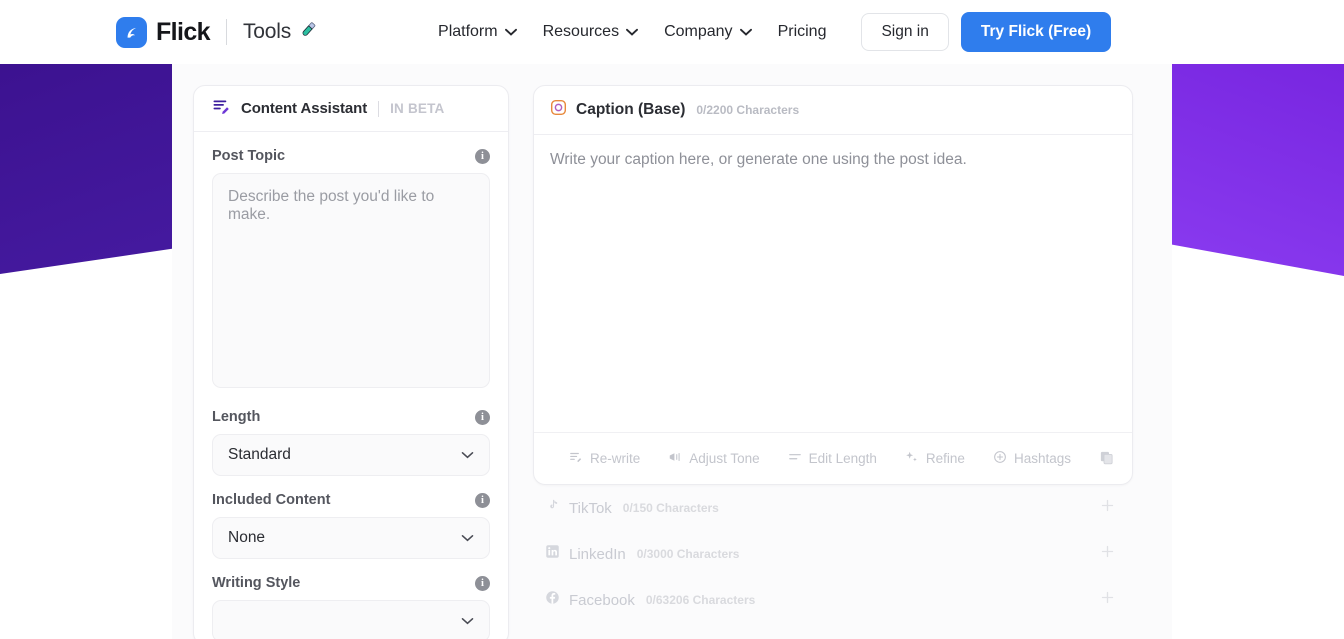  Describe the element at coordinates (833, 508) in the screenshot. I see `platform-row-tiktok: TikTok 0/150 Characters` at that location.